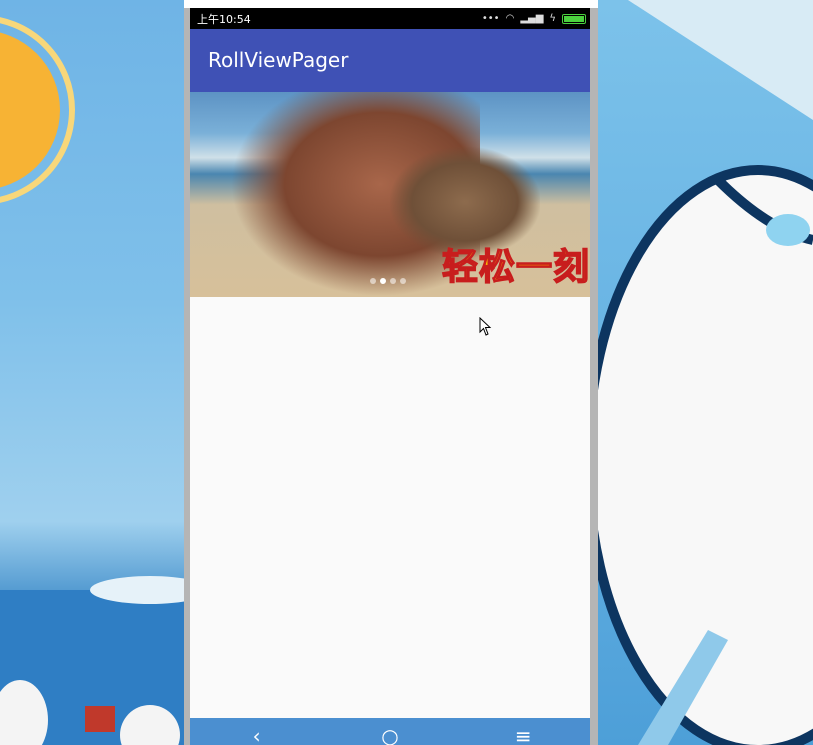 The image size is (813, 745). I want to click on status-icons: ••• ◠ ▂▄▆ ϟ, so click(536, 18).